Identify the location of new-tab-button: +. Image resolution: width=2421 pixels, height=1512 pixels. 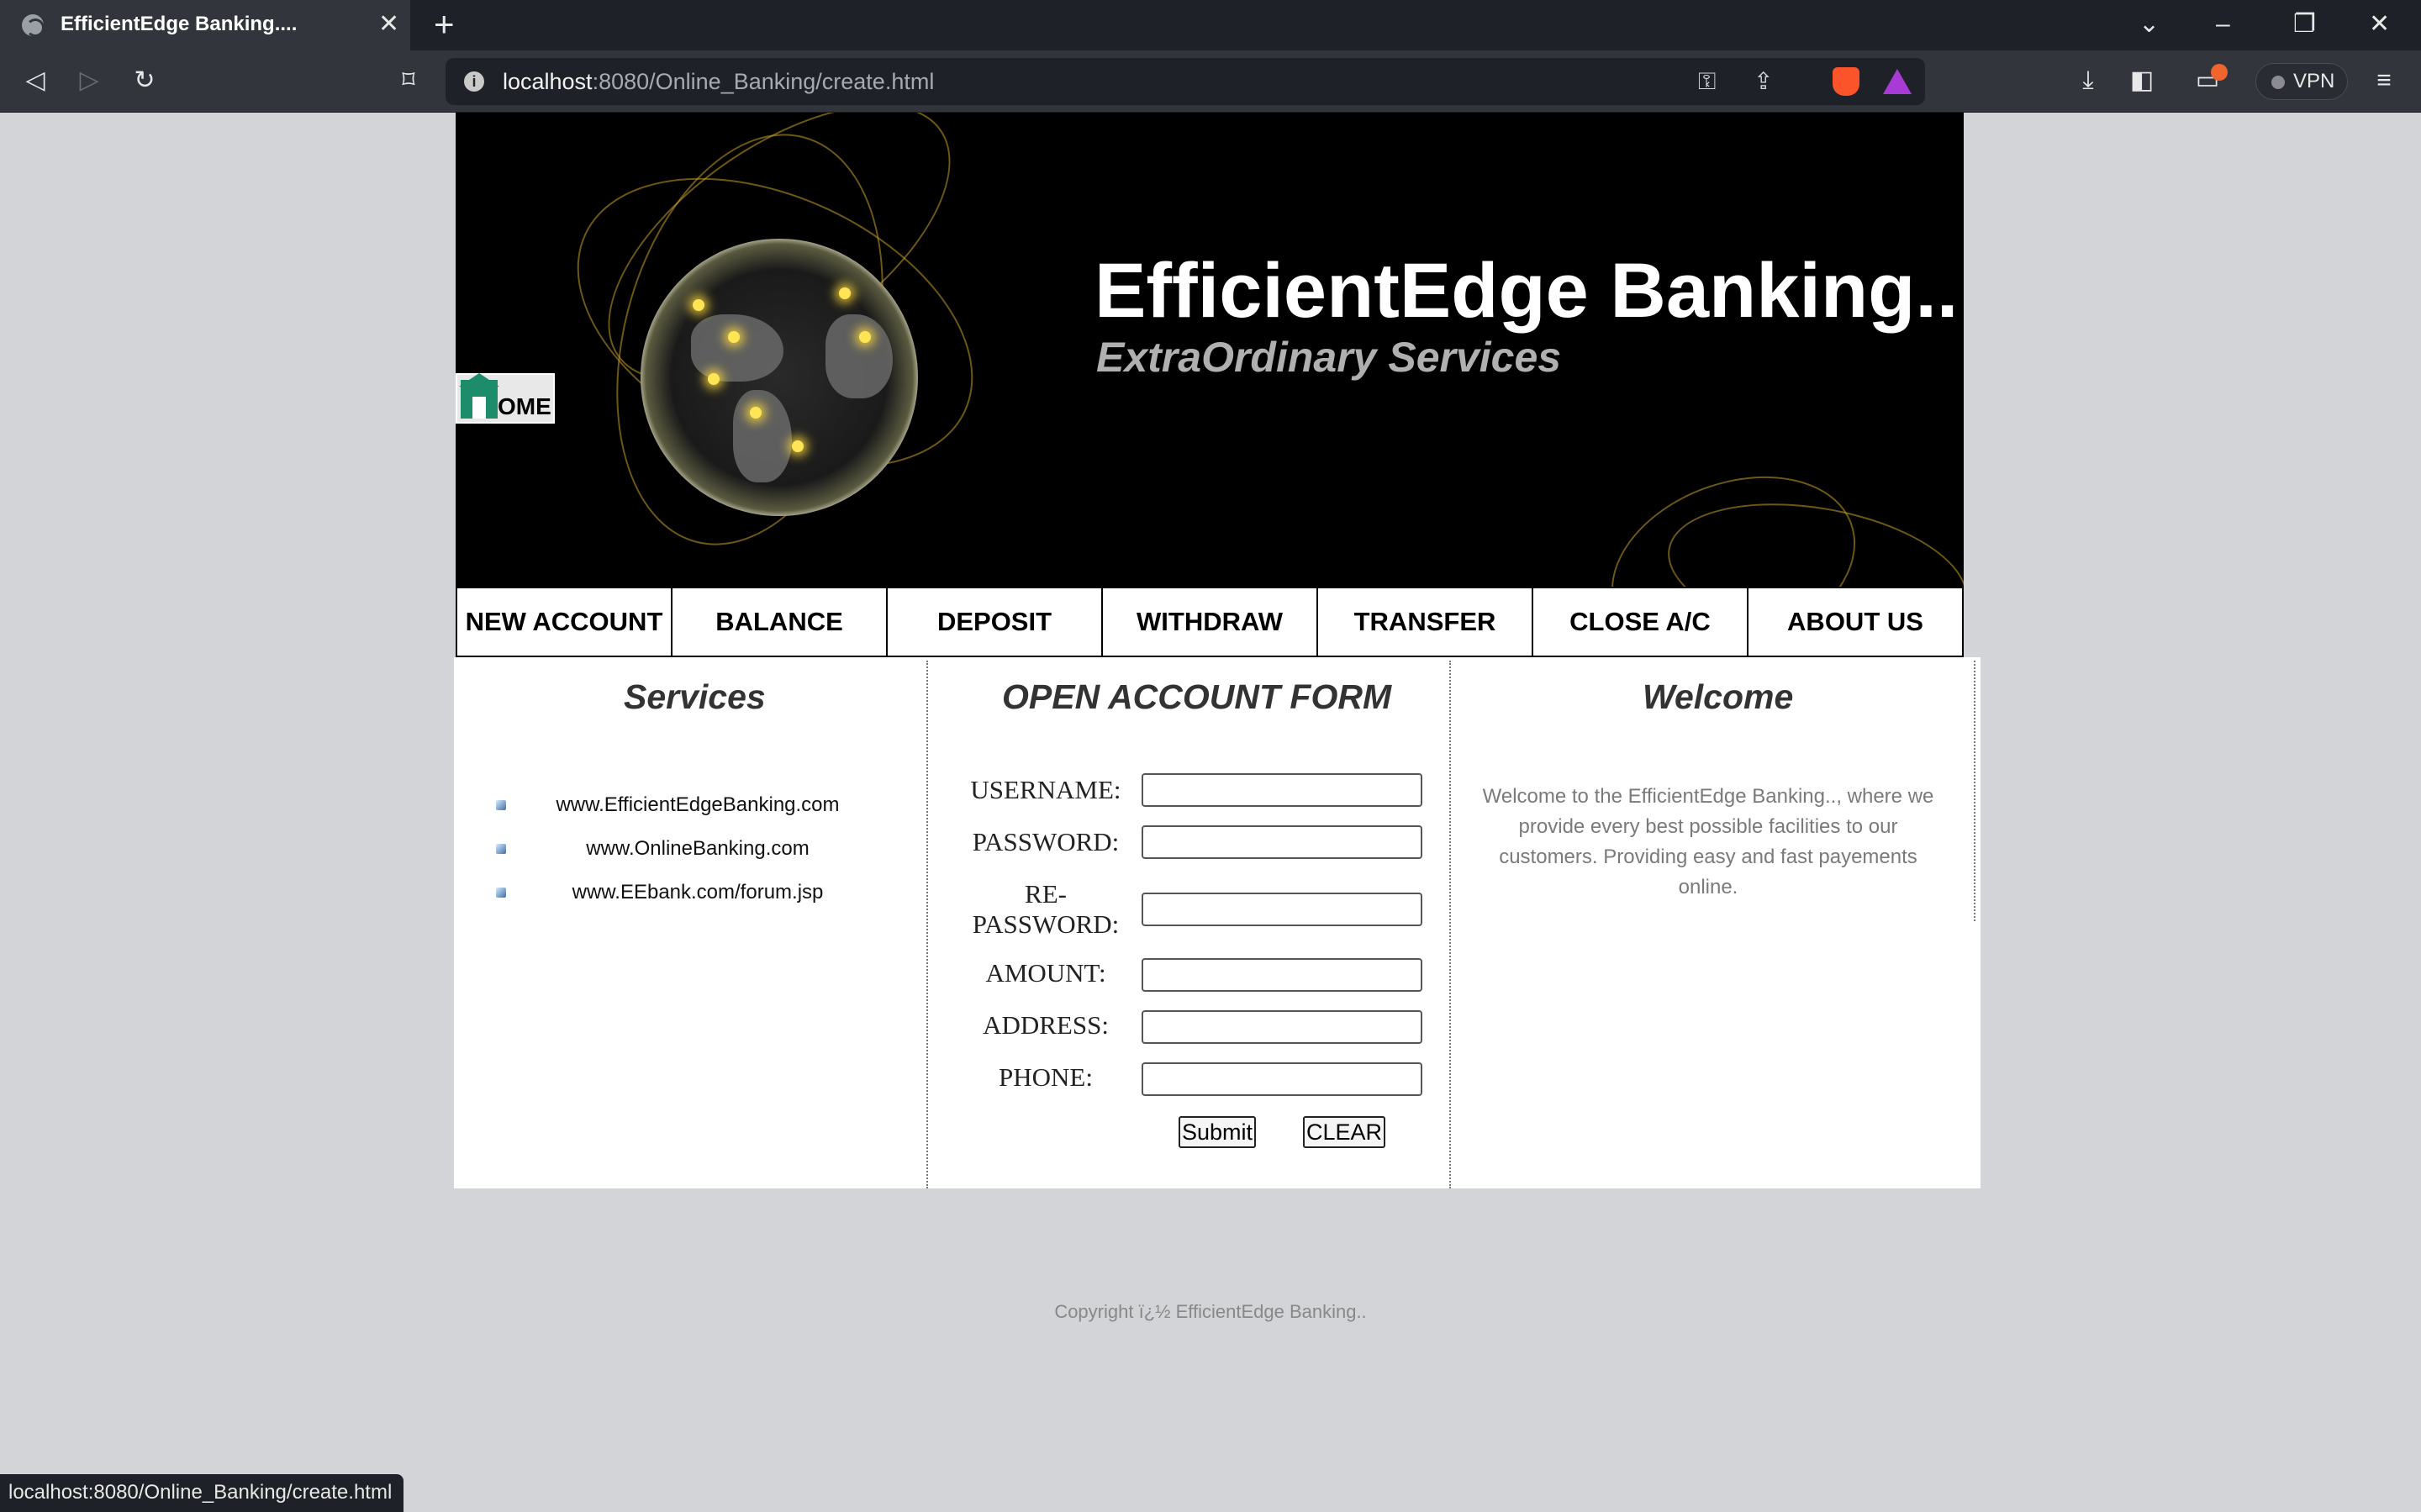
(445, 25).